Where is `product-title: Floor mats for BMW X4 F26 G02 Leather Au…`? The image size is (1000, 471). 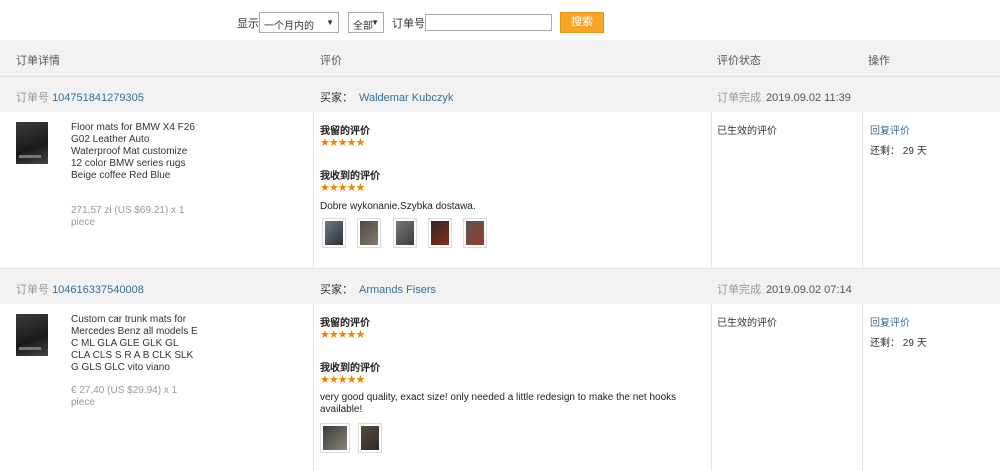 product-title: Floor mats for BMW X4 F26 G02 Leather Au… is located at coordinates (135, 152).